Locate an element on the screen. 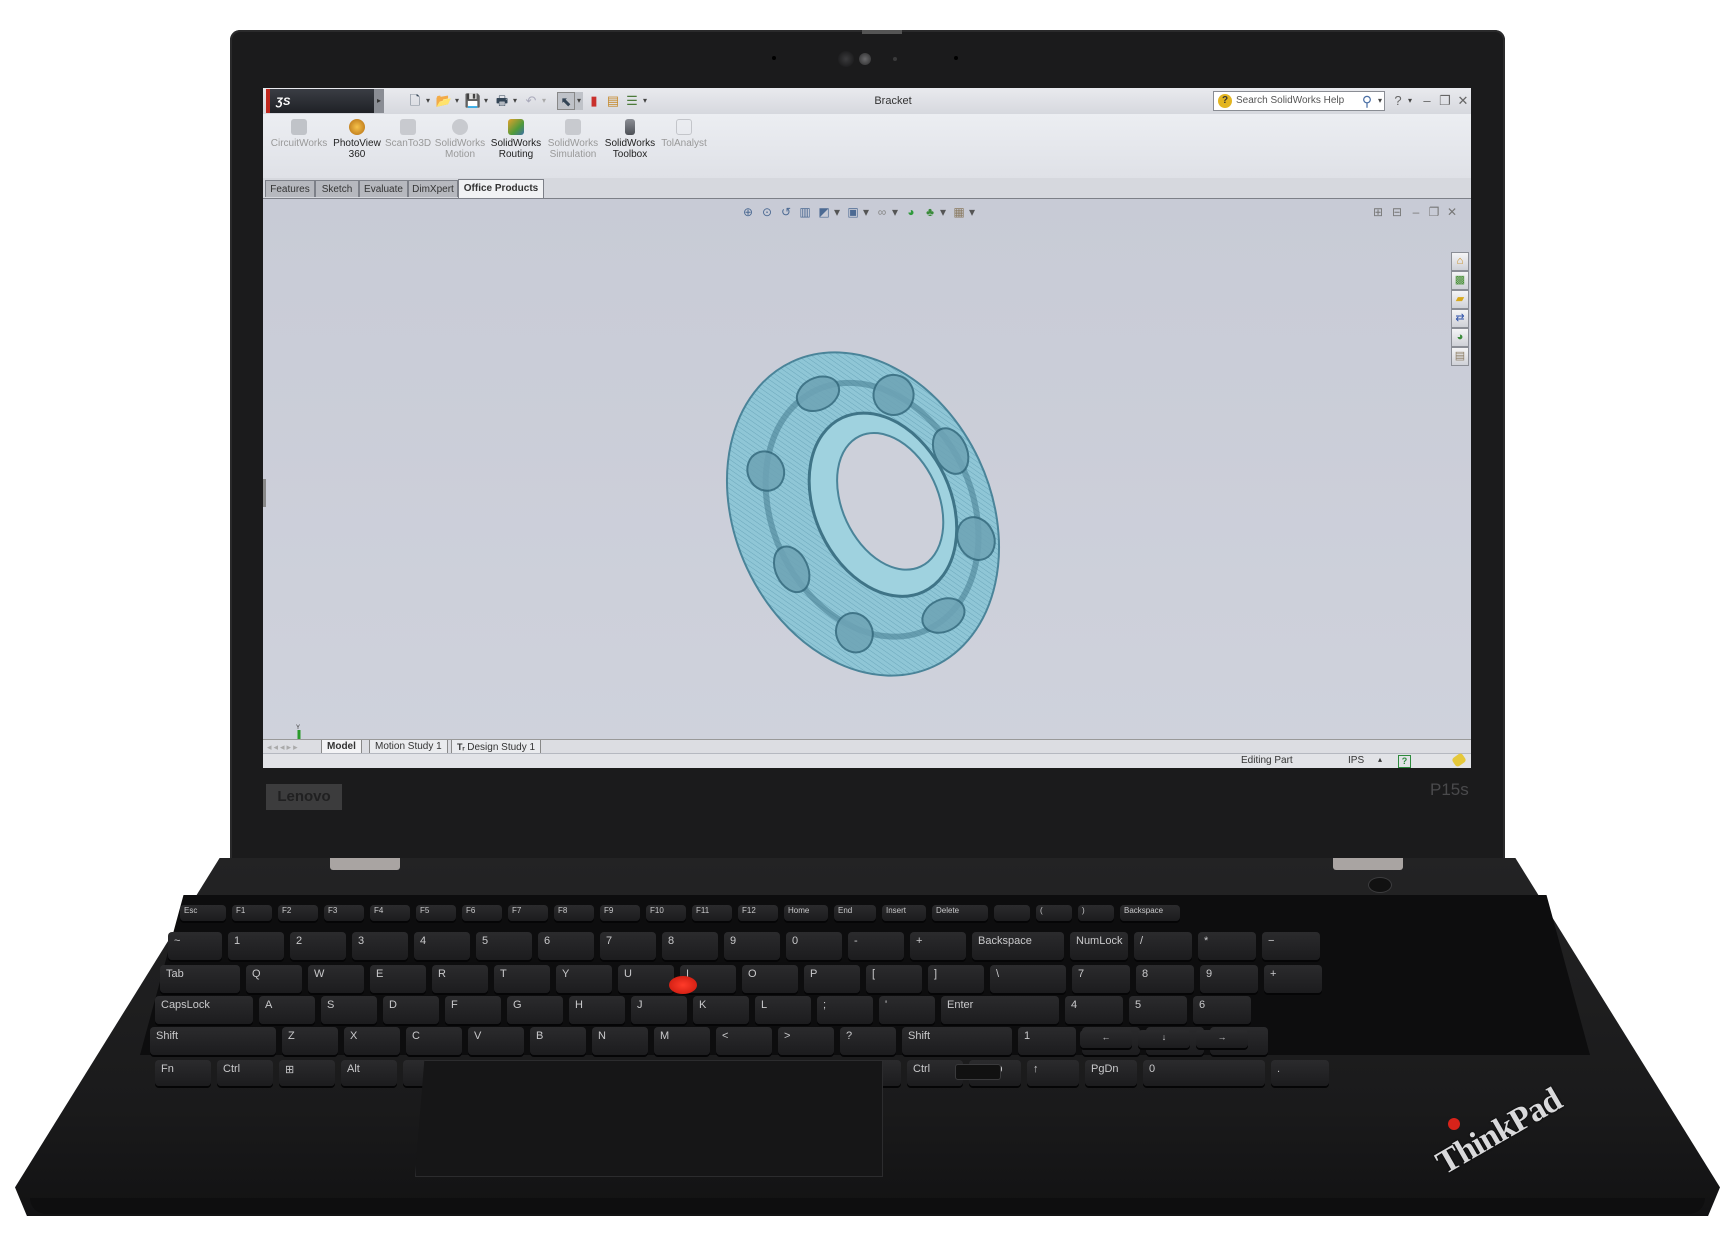 The height and width of the screenshot is (1241, 1728). solidworks-resources-icon: ⌂ is located at coordinates (1460, 261).